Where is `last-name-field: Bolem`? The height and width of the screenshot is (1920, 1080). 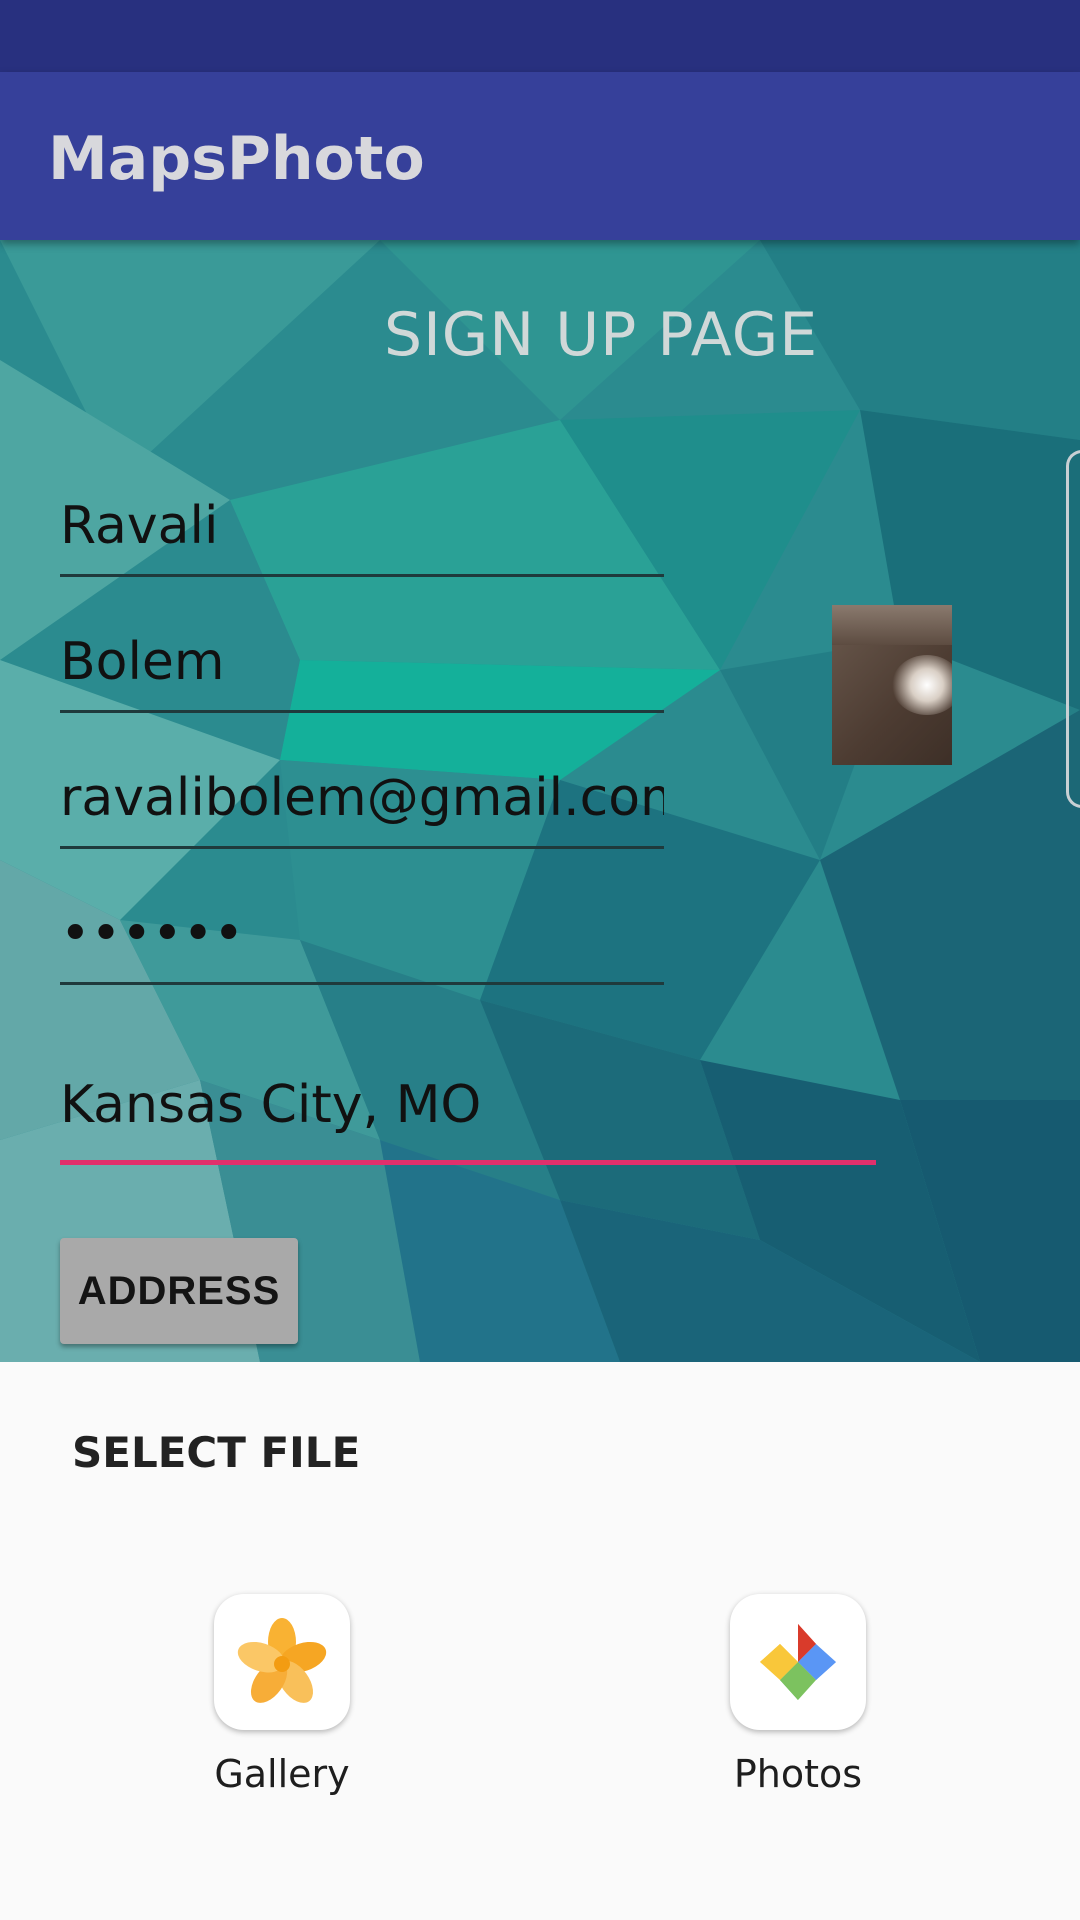
last-name-field: Bolem is located at coordinates (362, 669).